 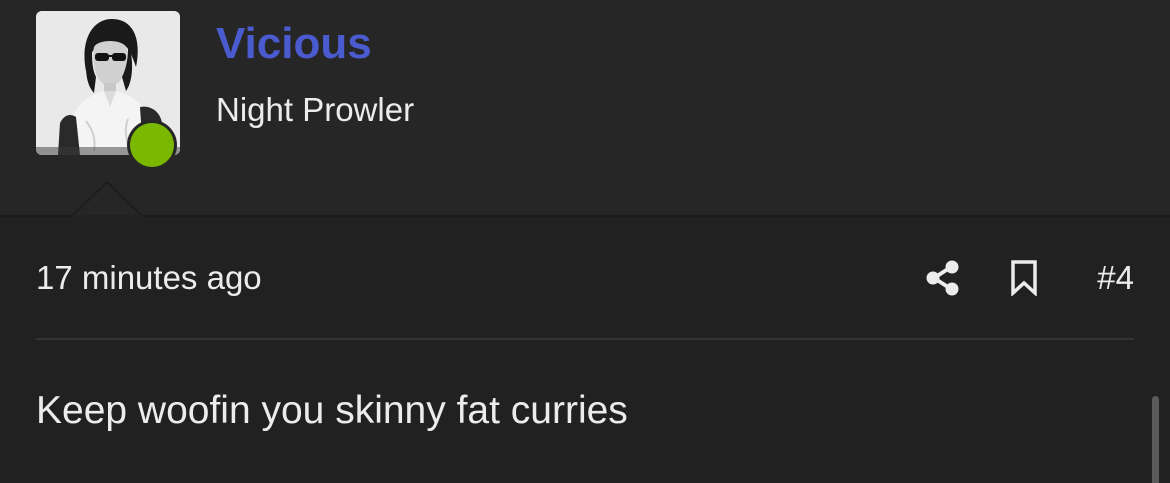 I want to click on post-message: Keep woofin you skinny fat curries, so click(x=332, y=410).